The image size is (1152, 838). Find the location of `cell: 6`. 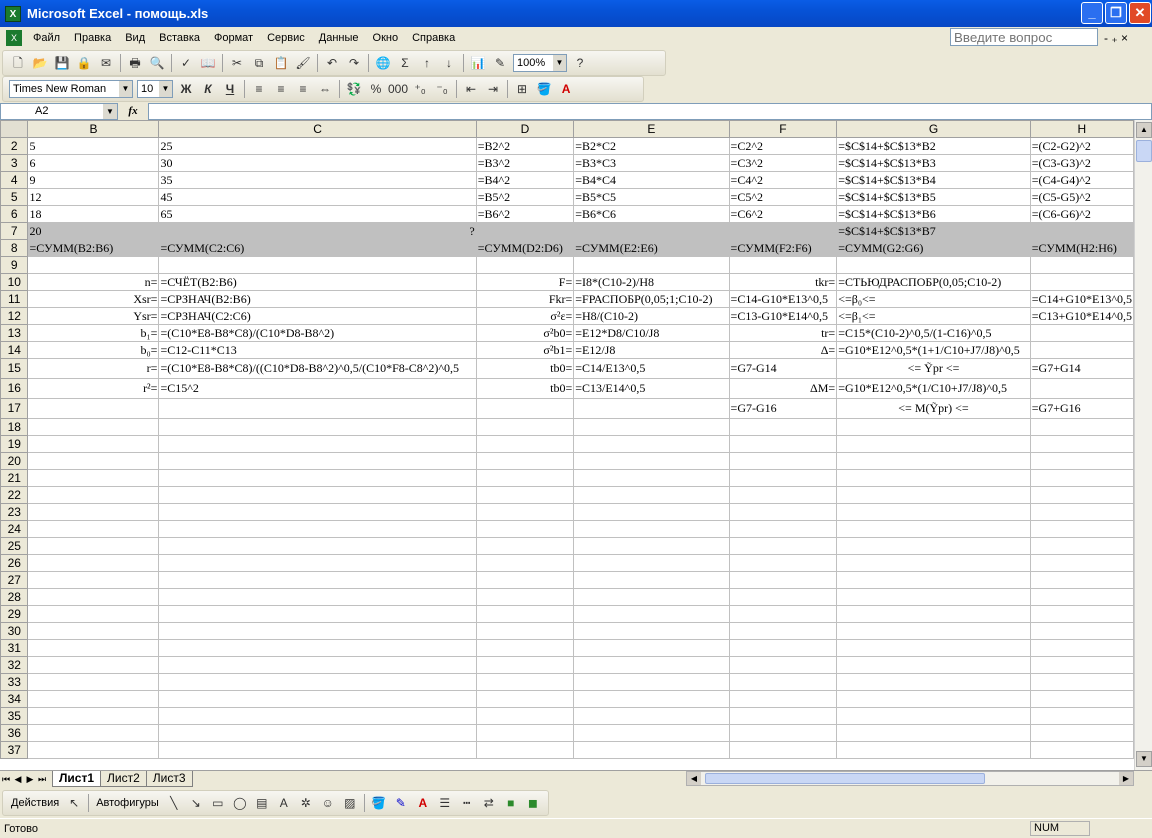

cell: 6 is located at coordinates (93, 163).